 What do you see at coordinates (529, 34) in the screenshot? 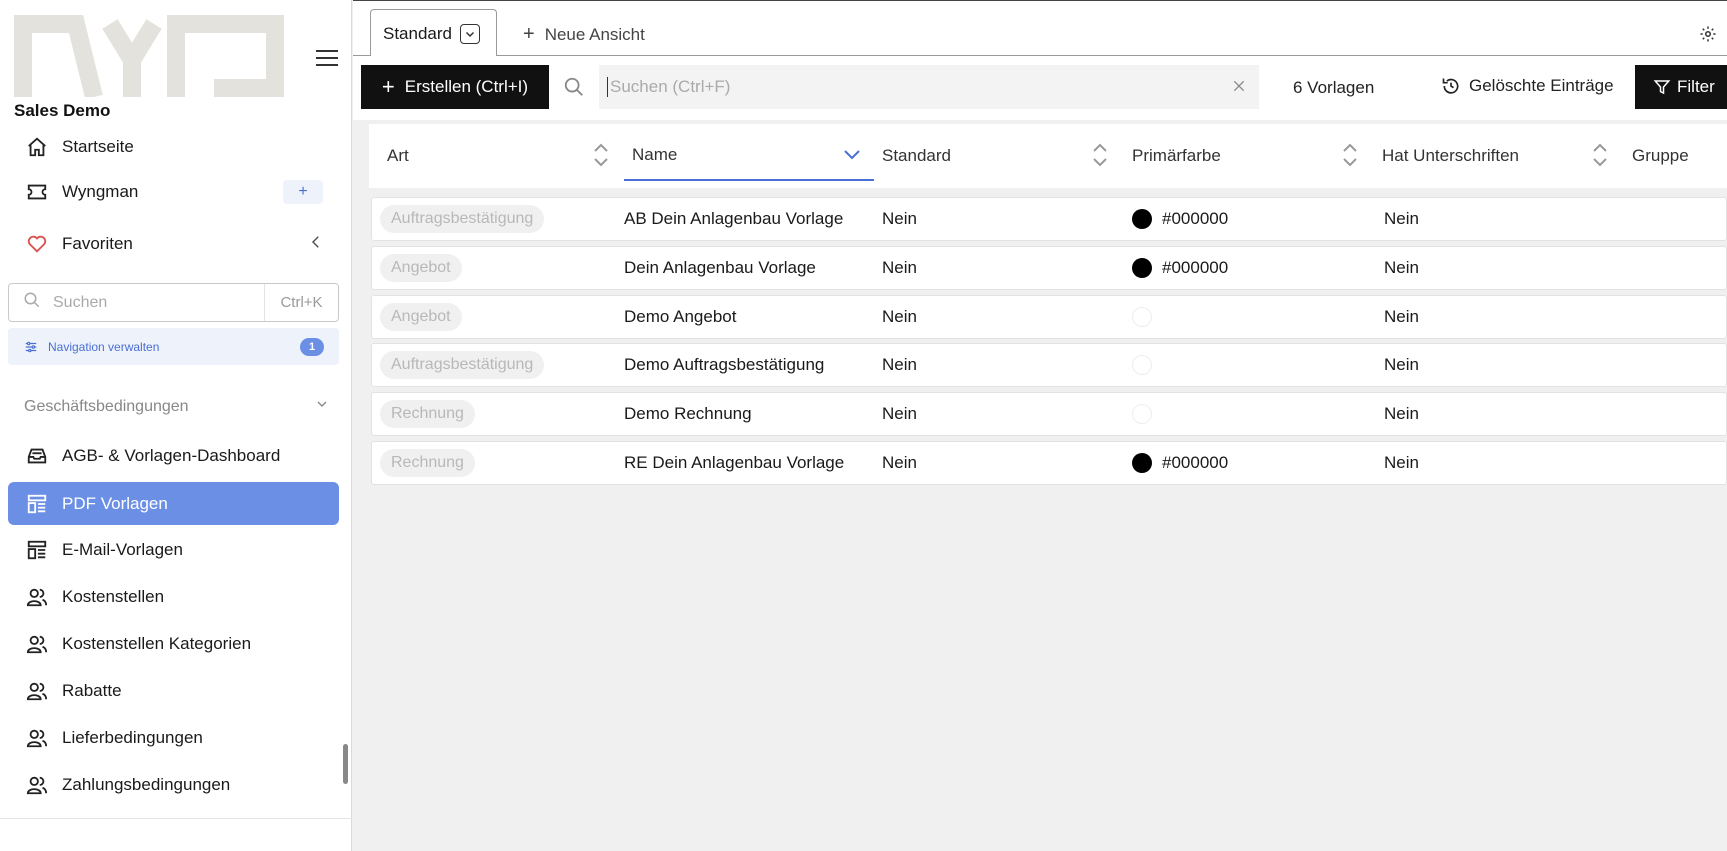
I see `plus-icon: +` at bounding box center [529, 34].